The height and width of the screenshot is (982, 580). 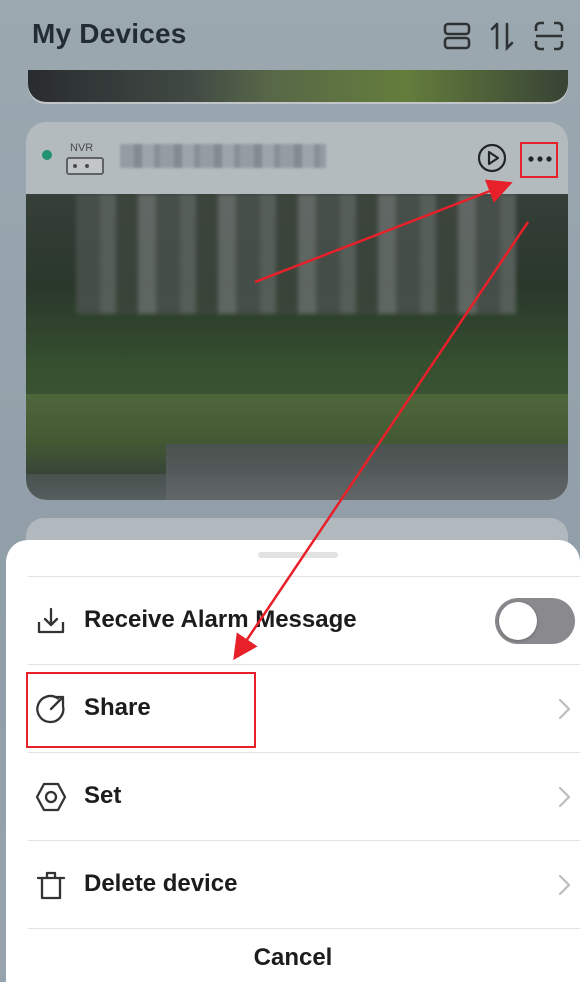 What do you see at coordinates (518, 621) in the screenshot?
I see `toggle-knob` at bounding box center [518, 621].